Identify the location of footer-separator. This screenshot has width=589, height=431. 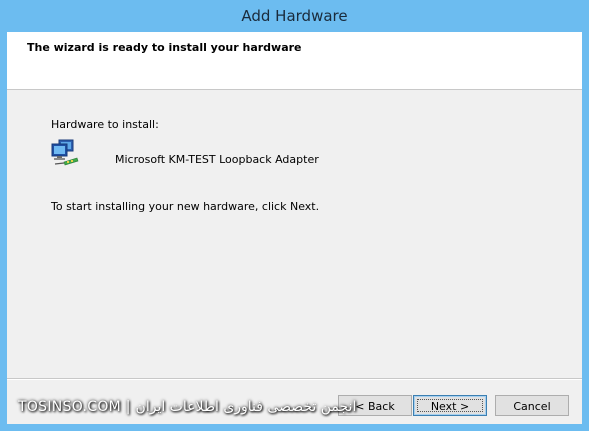
(294, 379).